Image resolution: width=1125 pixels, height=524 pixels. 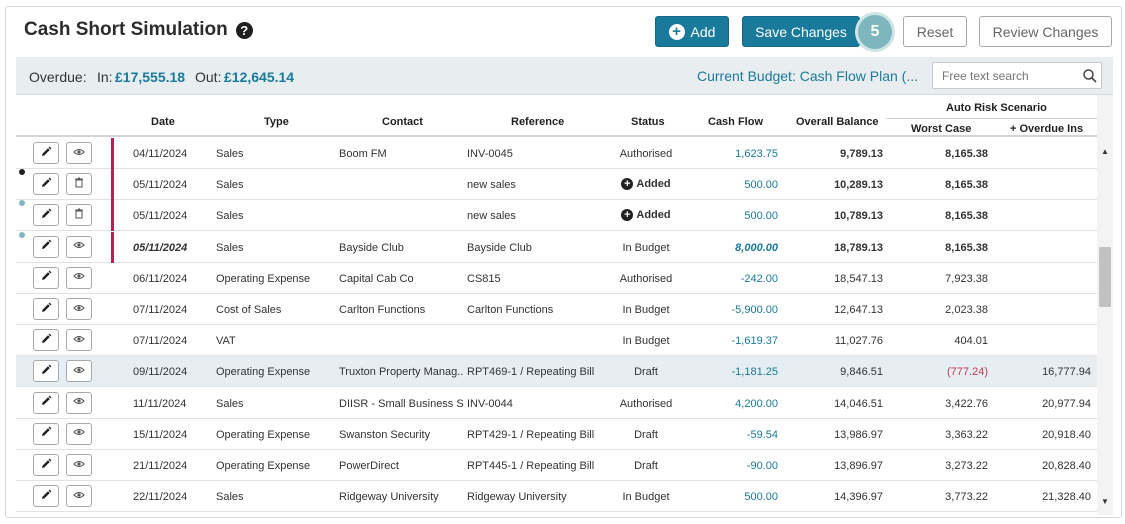 What do you see at coordinates (499, 247) in the screenshot?
I see `cell-reference: Bayside Club` at bounding box center [499, 247].